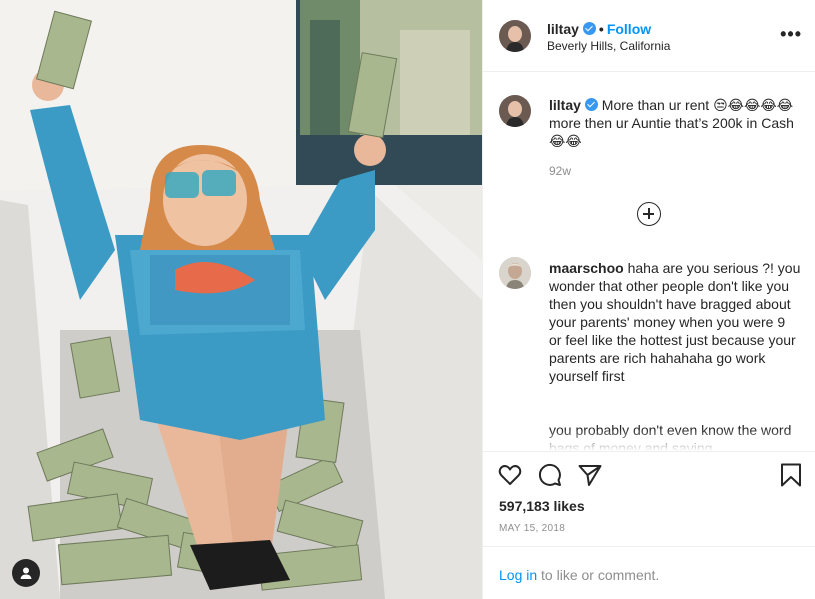 The width and height of the screenshot is (815, 599). I want to click on login-prompt: Log in to like or comment., so click(579, 575).